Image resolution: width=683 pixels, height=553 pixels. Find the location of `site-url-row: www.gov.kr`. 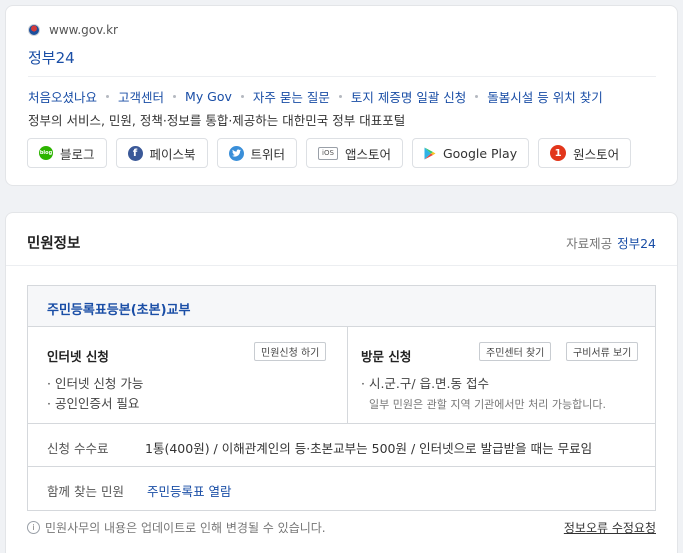

site-url-row: www.gov.kr is located at coordinates (73, 30).